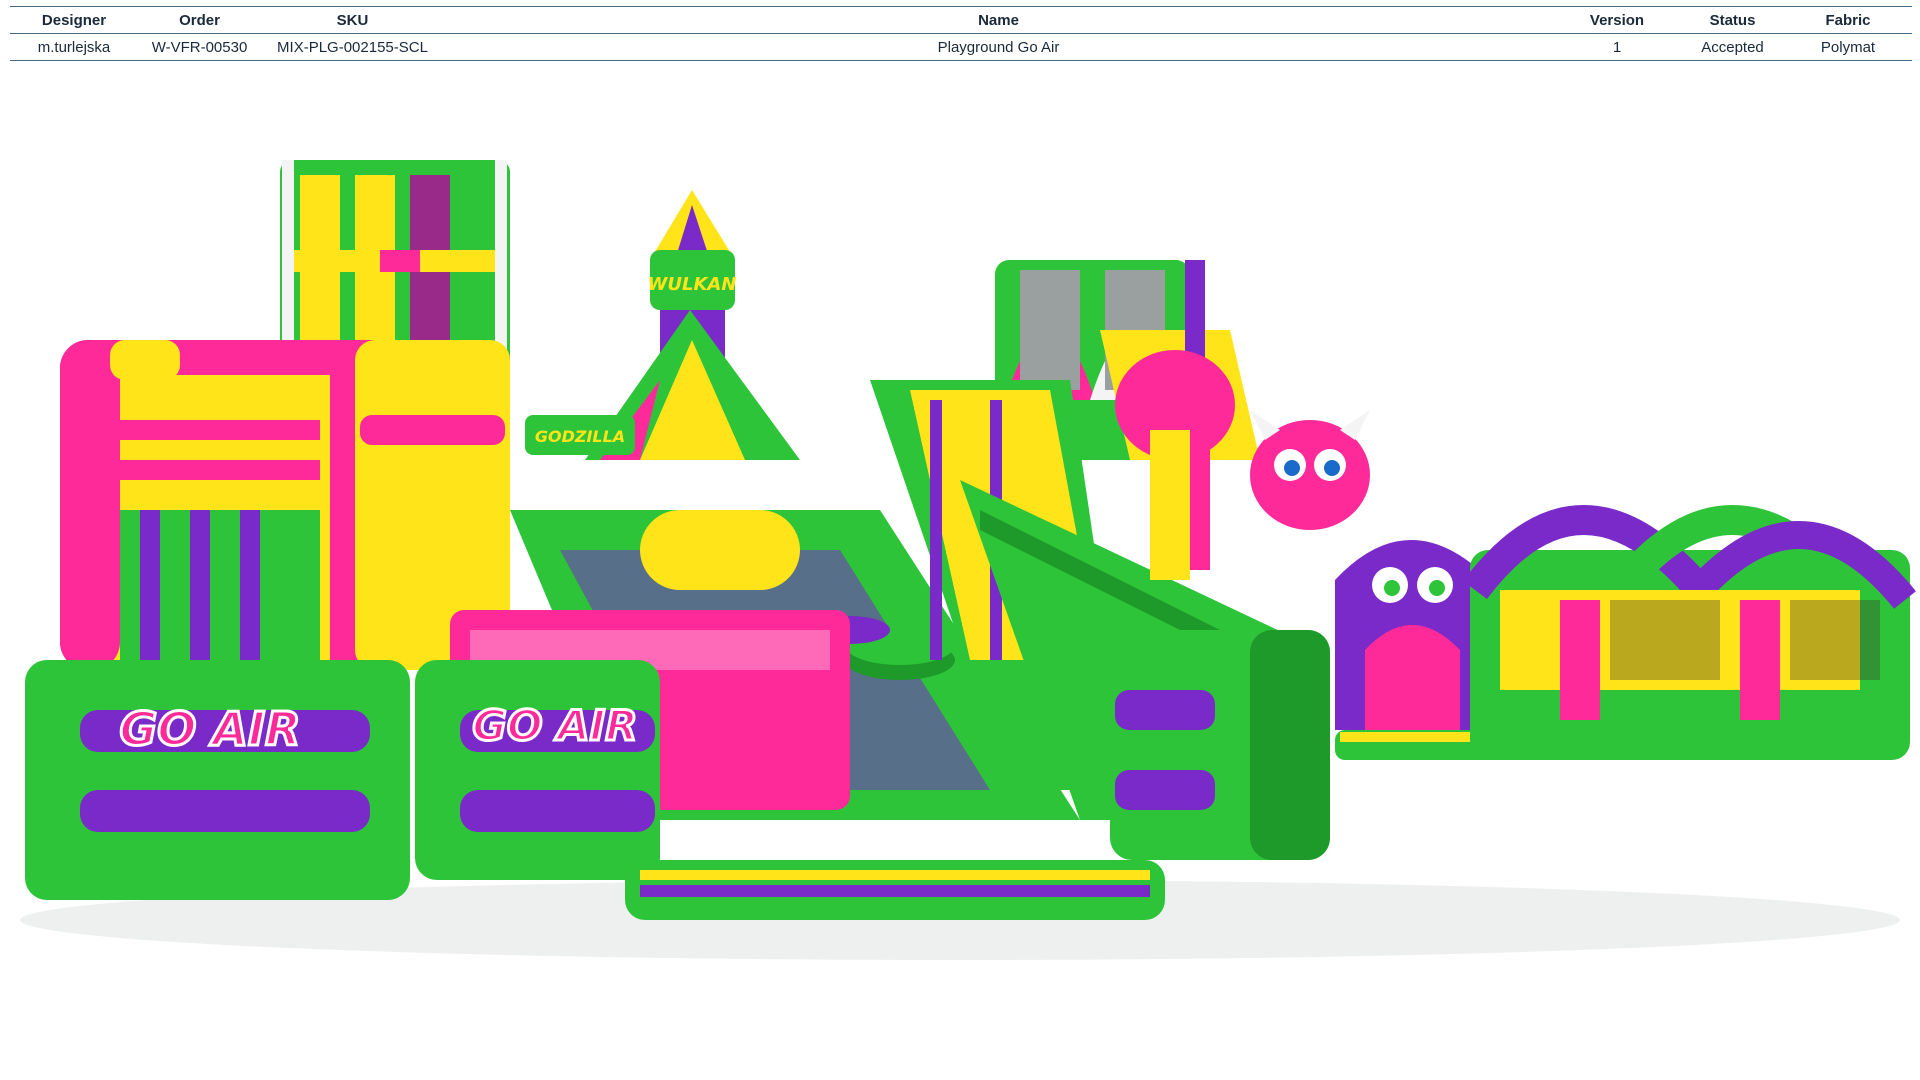 Image resolution: width=1920 pixels, height=1080 pixels. What do you see at coordinates (74, 47) in the screenshot?
I see `cell-designer: m.turlejska` at bounding box center [74, 47].